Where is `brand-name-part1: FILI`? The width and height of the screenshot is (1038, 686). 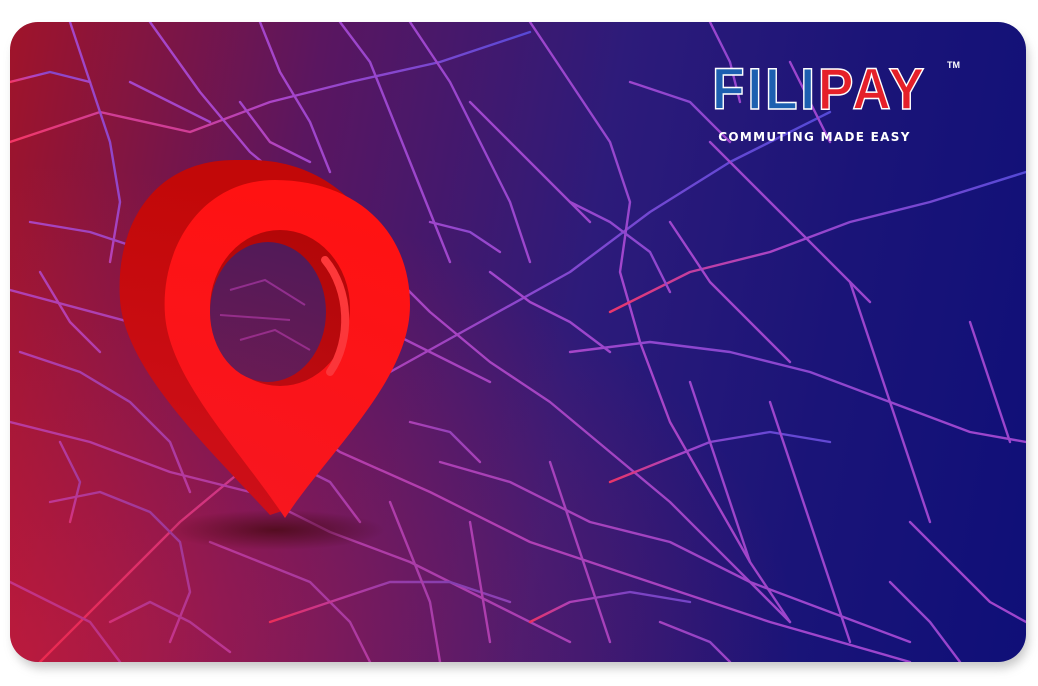 brand-name-part1: FILI is located at coordinates (765, 90).